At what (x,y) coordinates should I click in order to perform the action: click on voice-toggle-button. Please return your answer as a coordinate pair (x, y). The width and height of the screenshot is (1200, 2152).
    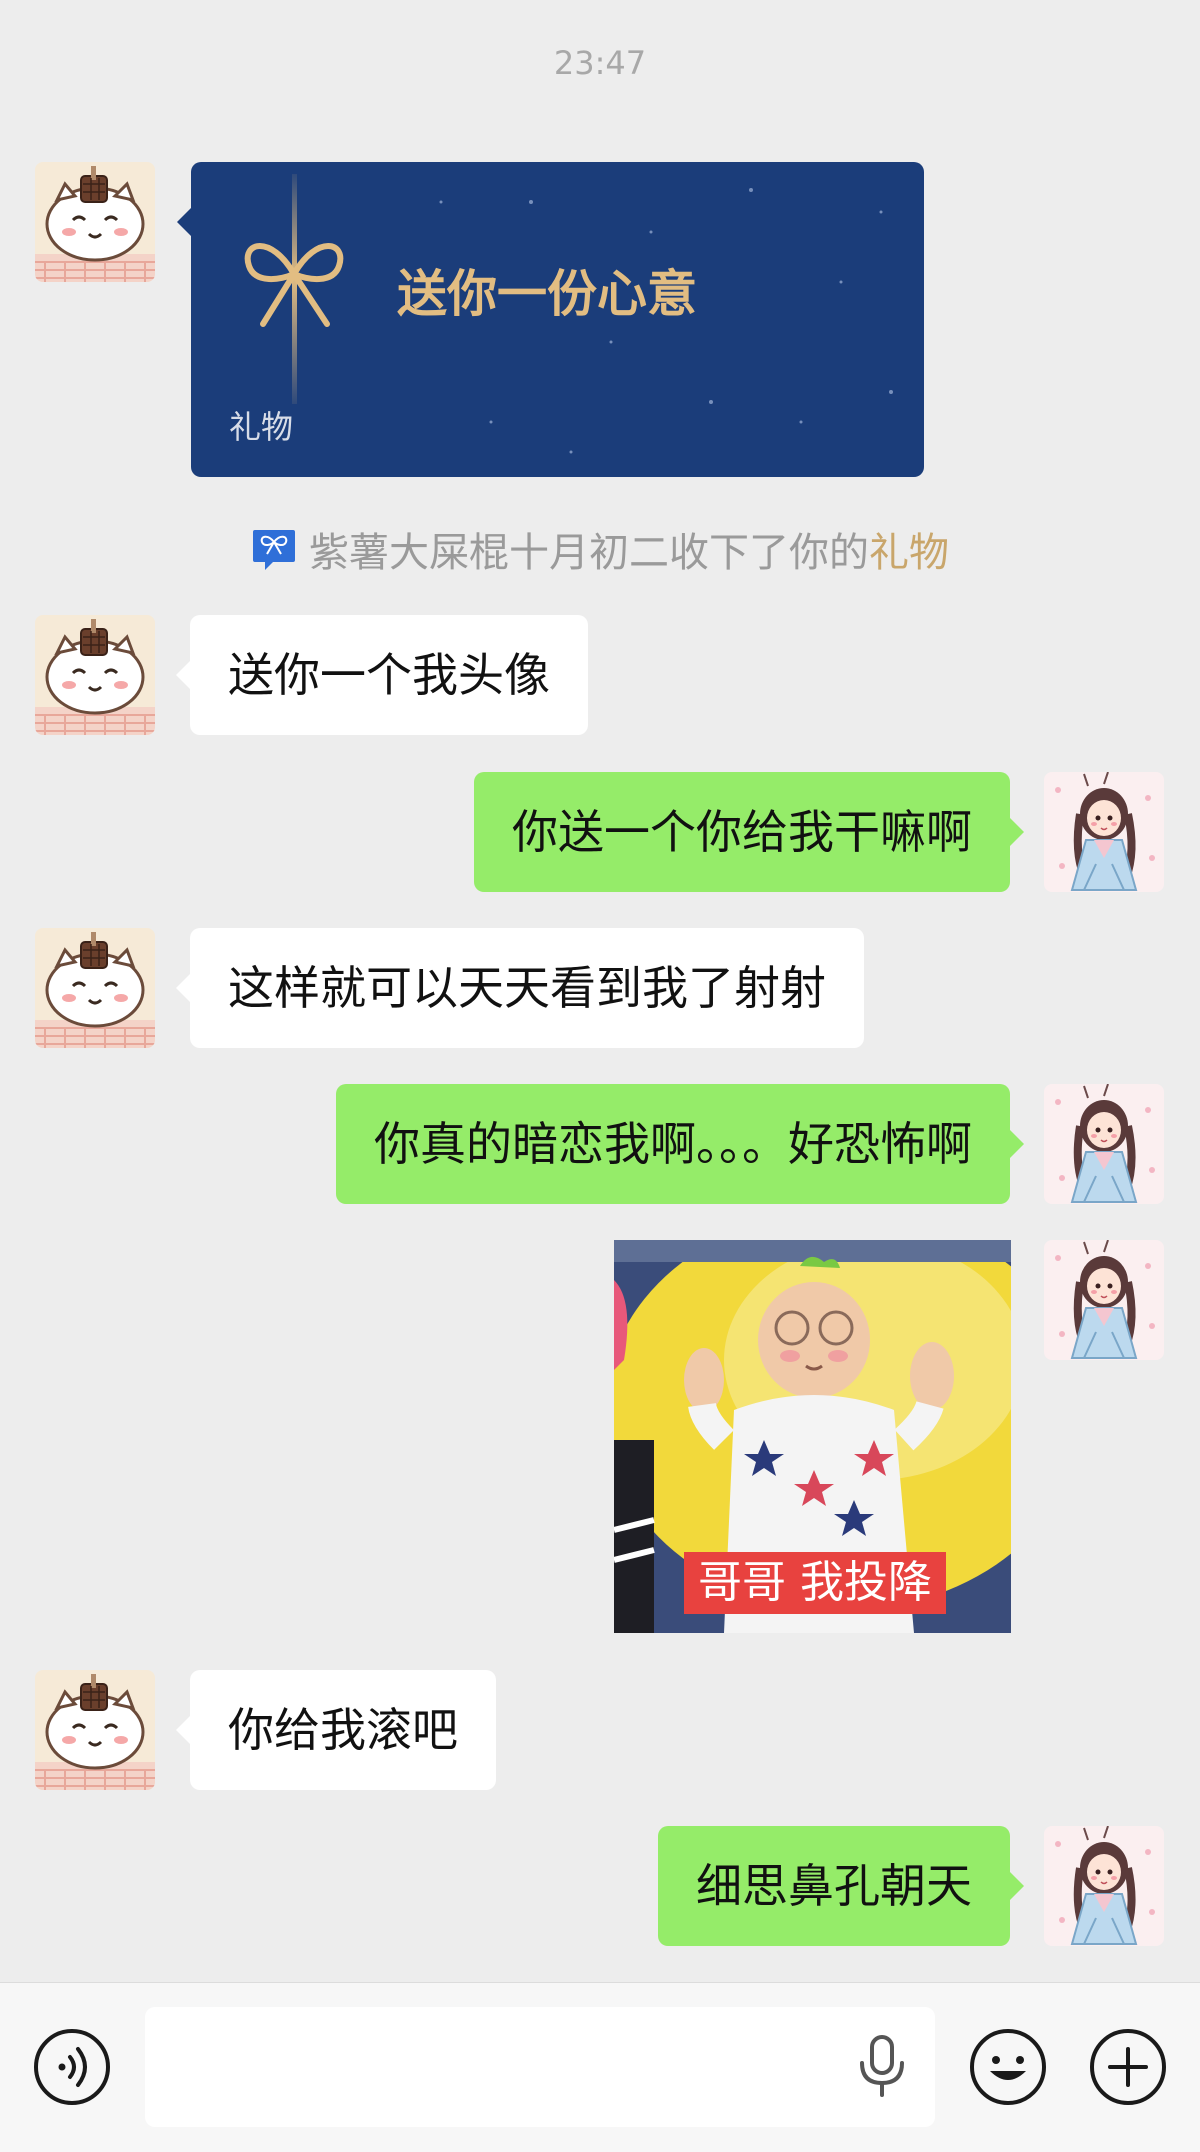
    Looking at the image, I should click on (72, 2067).